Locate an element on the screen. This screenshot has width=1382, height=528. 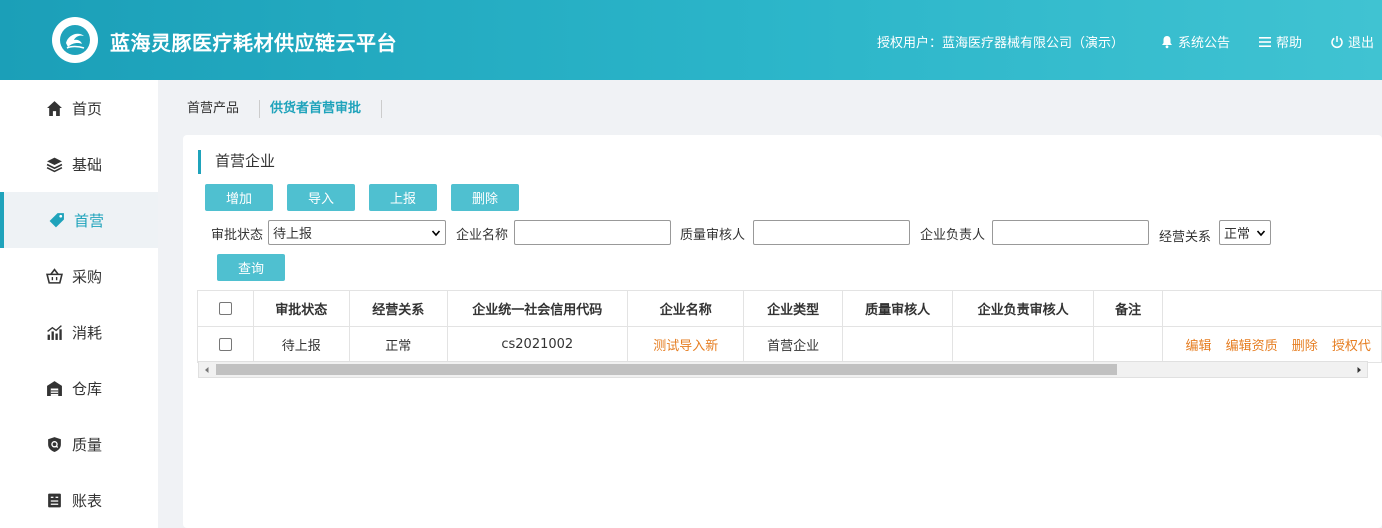
select-all-checkbox is located at coordinates (225, 308).